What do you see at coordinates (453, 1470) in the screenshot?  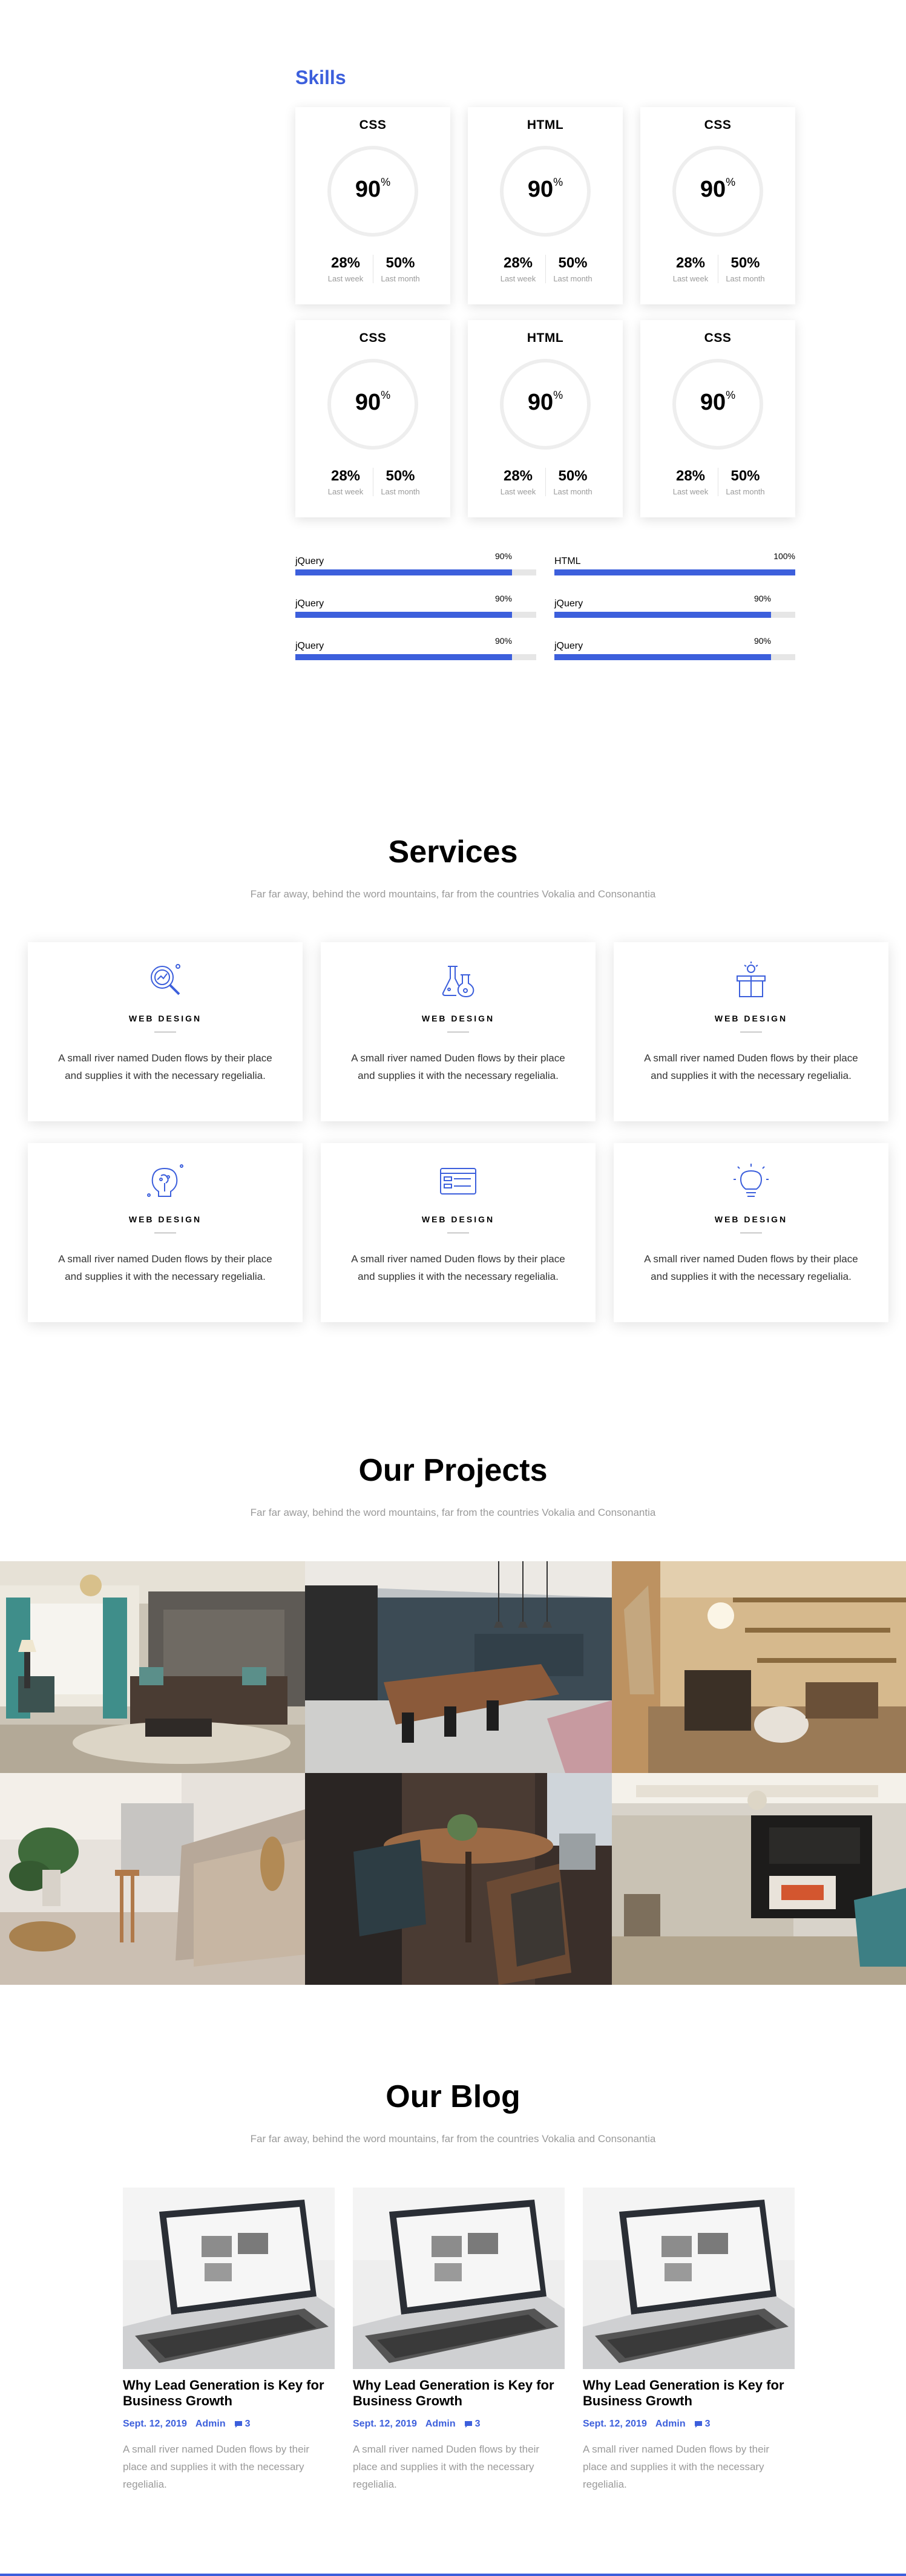 I see `projects-title: Our Projects` at bounding box center [453, 1470].